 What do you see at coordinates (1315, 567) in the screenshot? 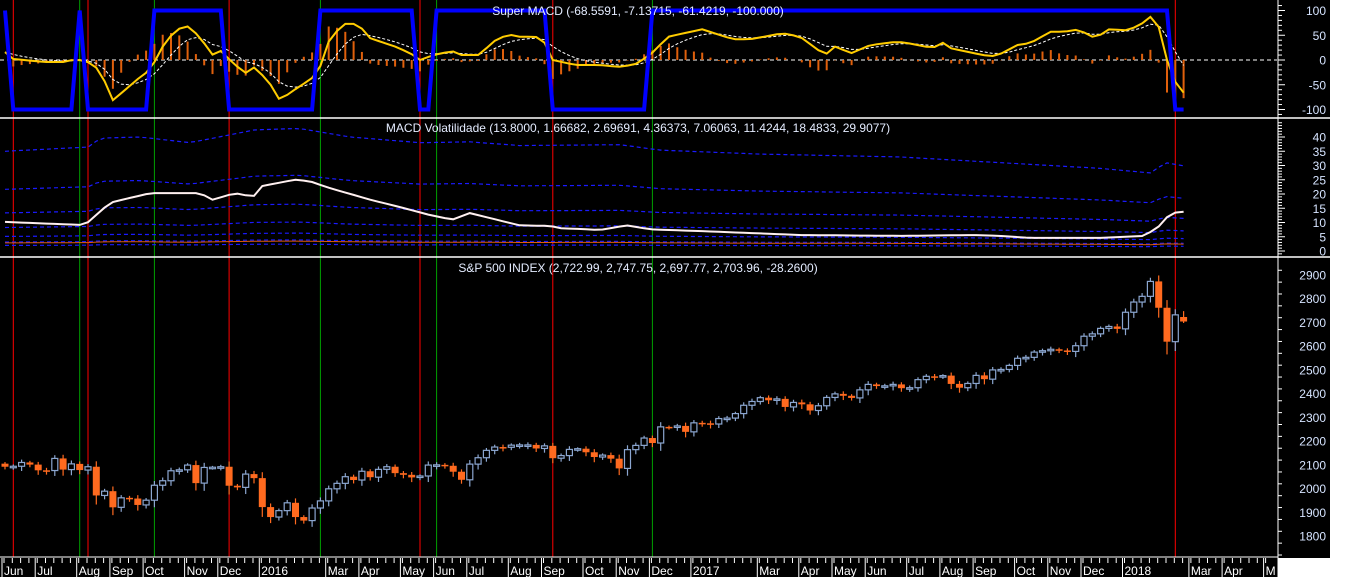
I see `corner-area` at bounding box center [1315, 567].